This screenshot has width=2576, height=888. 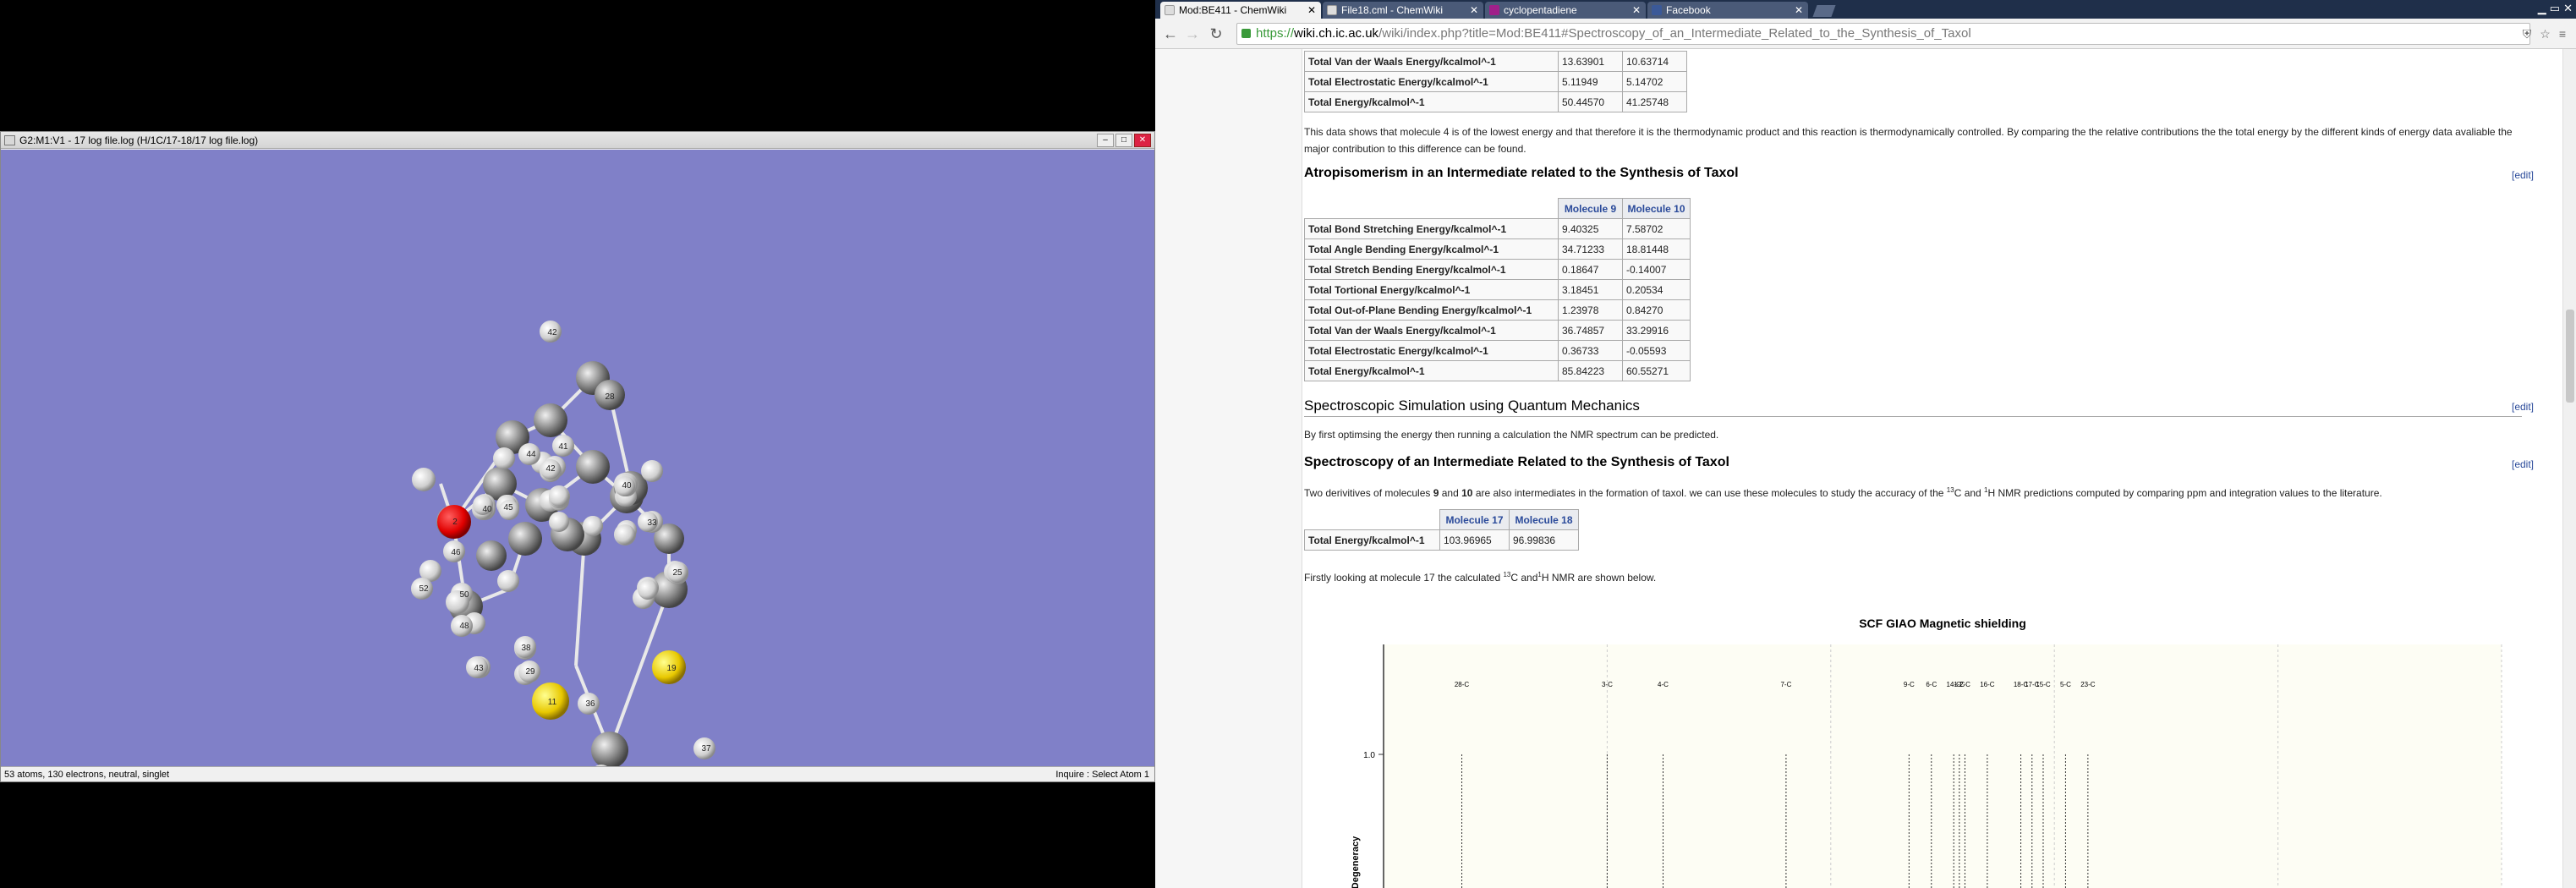 I want to click on svg-text: 48, so click(x=464, y=627).